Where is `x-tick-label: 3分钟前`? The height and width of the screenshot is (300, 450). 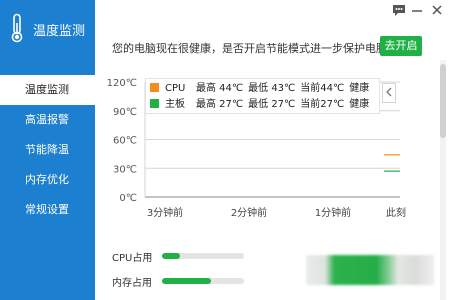
x-tick-label: 3分钟前 is located at coordinates (165, 212).